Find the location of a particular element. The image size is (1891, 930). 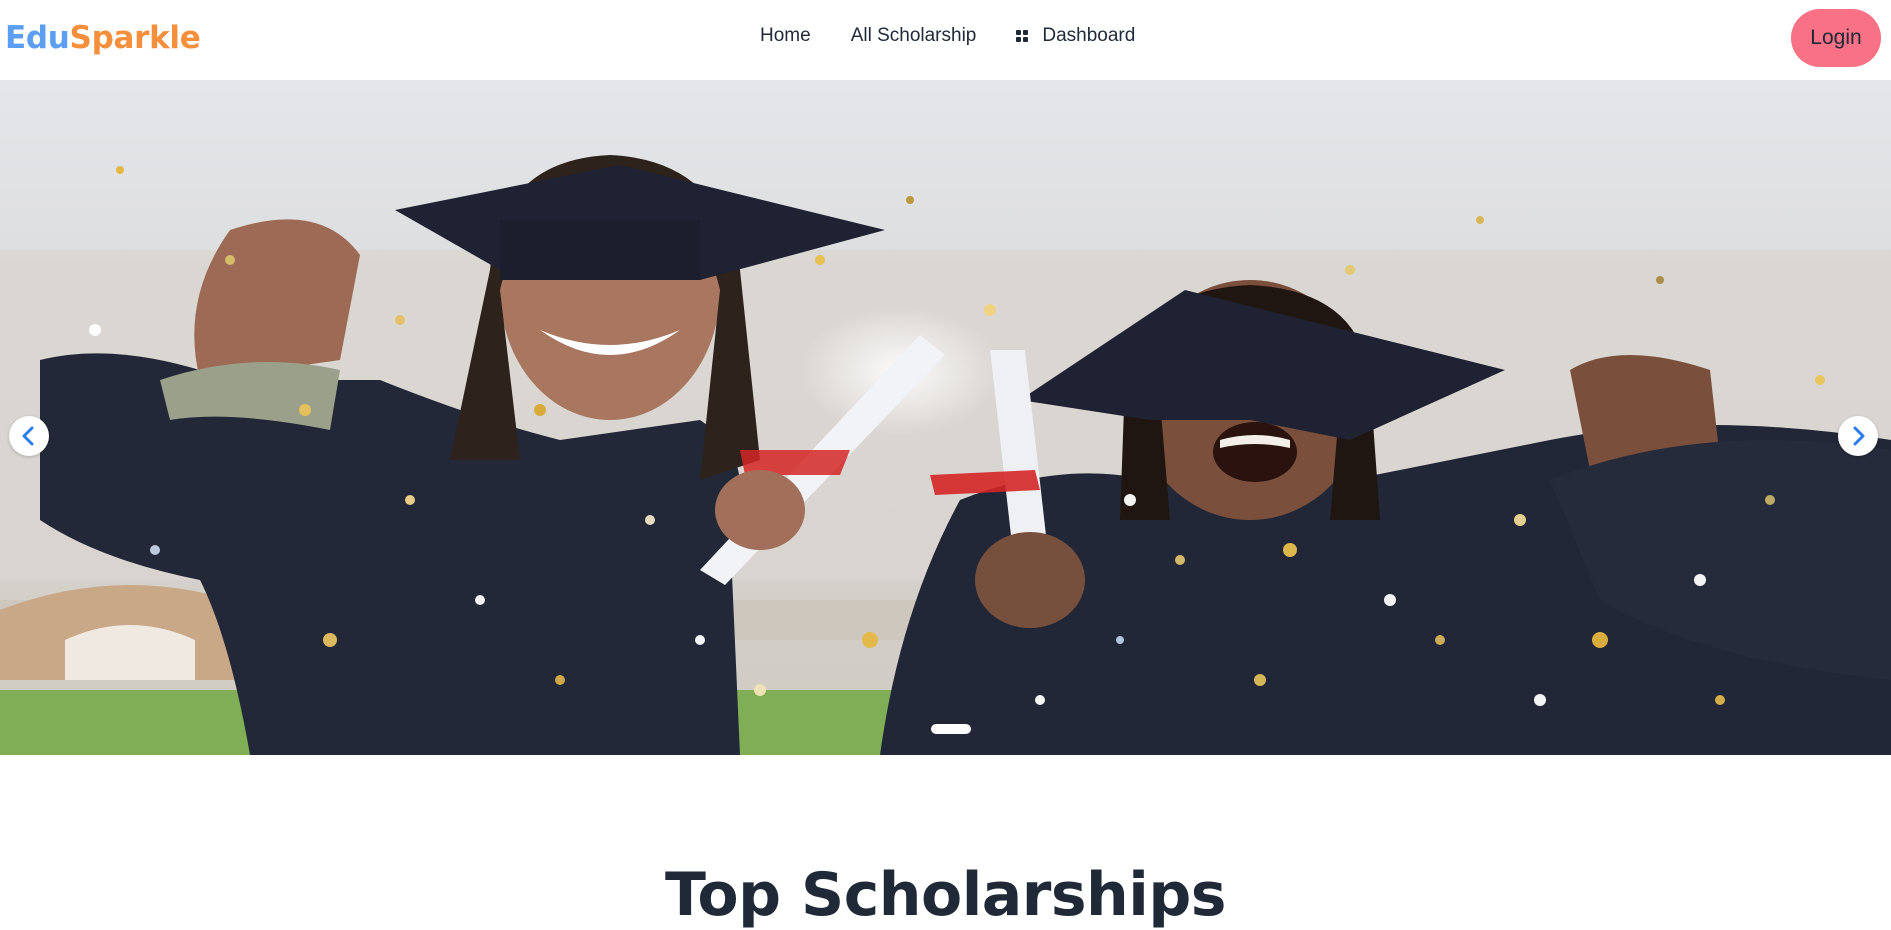

chevron-right-icon is located at coordinates (1859, 436).